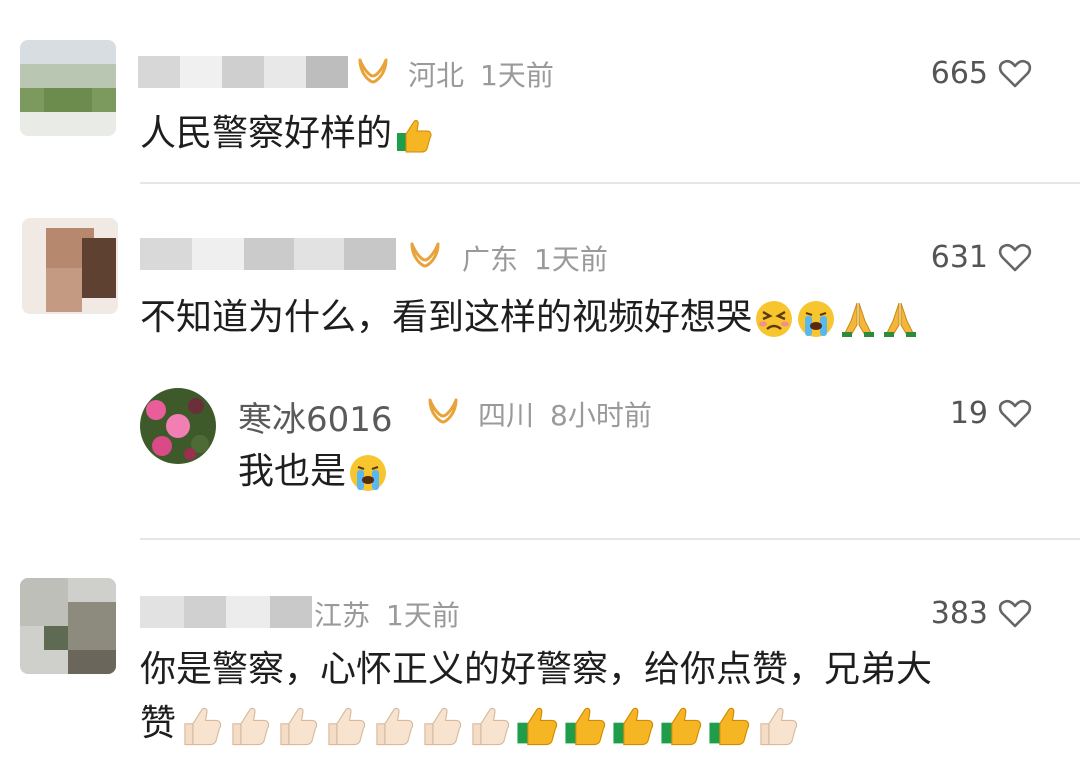  Describe the element at coordinates (313, 472) in the screenshot. I see `reply-text: 我也是` at that location.